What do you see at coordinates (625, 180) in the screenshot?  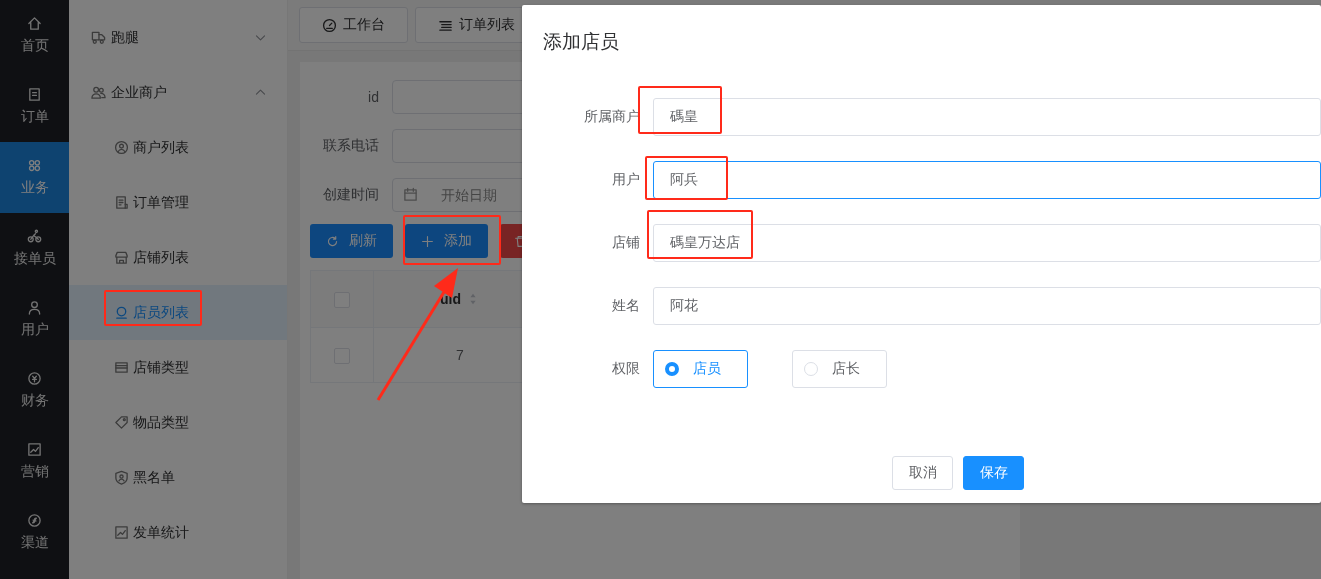 I see `field-label: 用户` at bounding box center [625, 180].